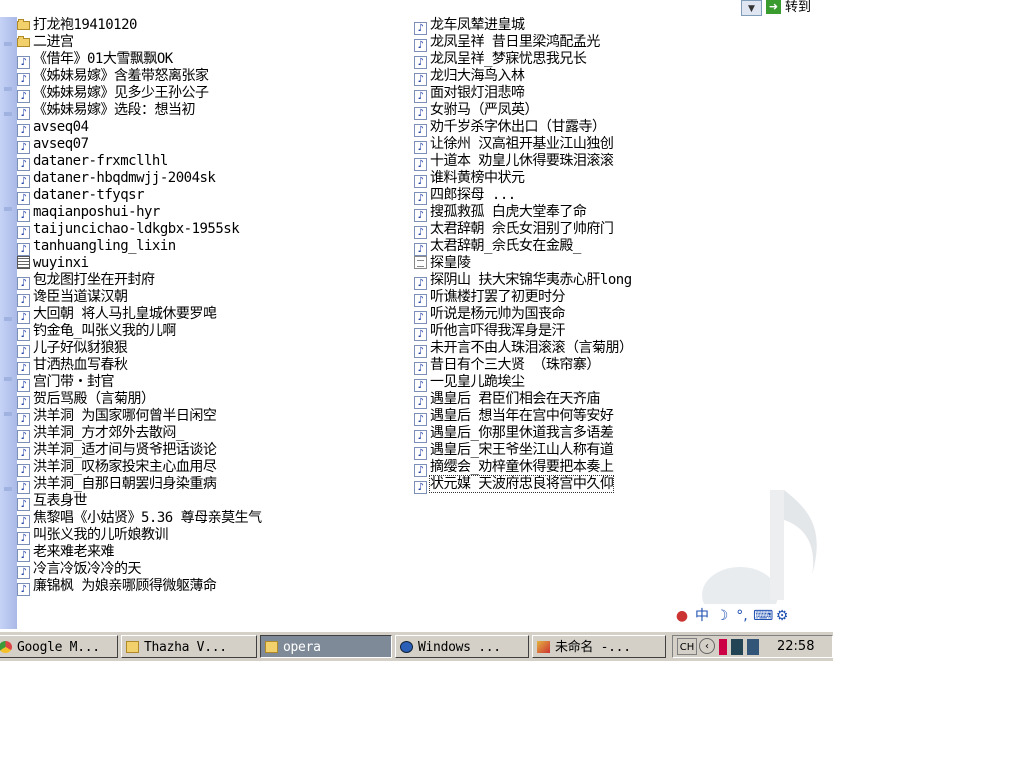 This screenshot has height=768, width=1024. I want to click on file-item: ♪ 《姊妹易嫁》含羞带怒离张家, so click(214, 77).